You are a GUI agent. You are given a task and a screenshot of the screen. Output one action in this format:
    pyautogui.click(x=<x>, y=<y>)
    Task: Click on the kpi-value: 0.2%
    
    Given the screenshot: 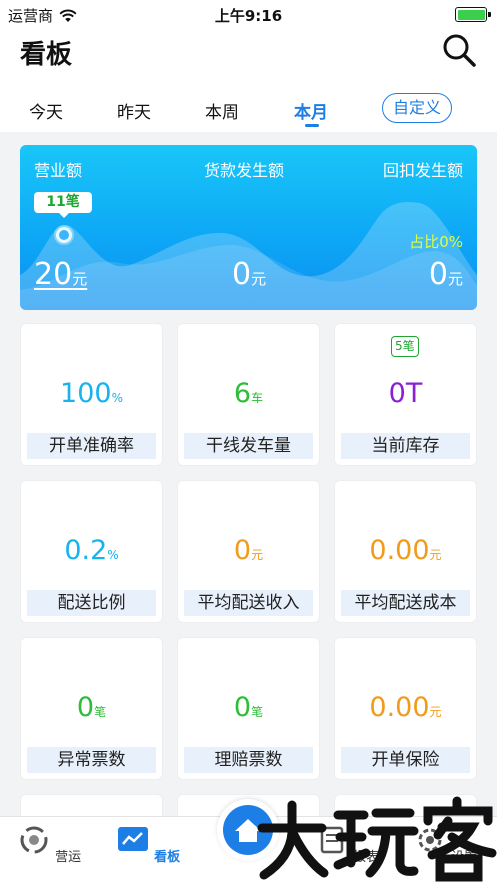 What is the action you would take?
    pyautogui.click(x=91, y=550)
    